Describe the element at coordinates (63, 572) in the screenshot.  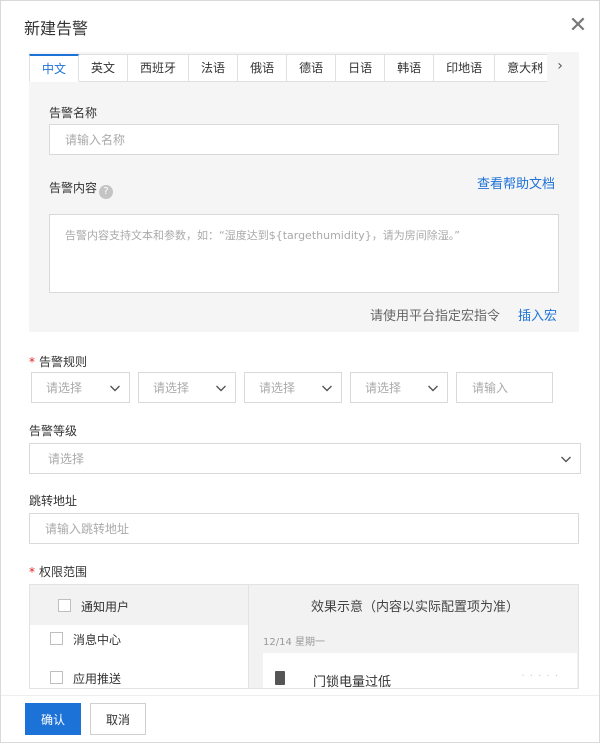
I see `permission-label-text: 权限范围` at that location.